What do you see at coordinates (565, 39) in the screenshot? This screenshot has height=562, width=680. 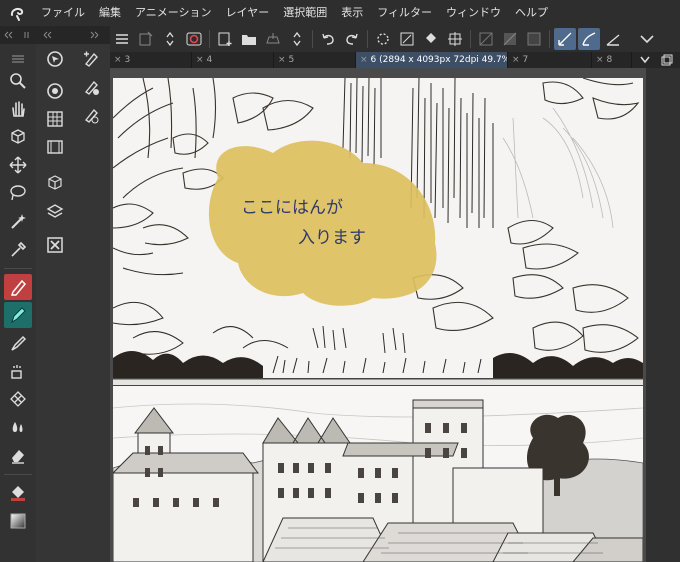 I see `snap-ruler-icon` at bounding box center [565, 39].